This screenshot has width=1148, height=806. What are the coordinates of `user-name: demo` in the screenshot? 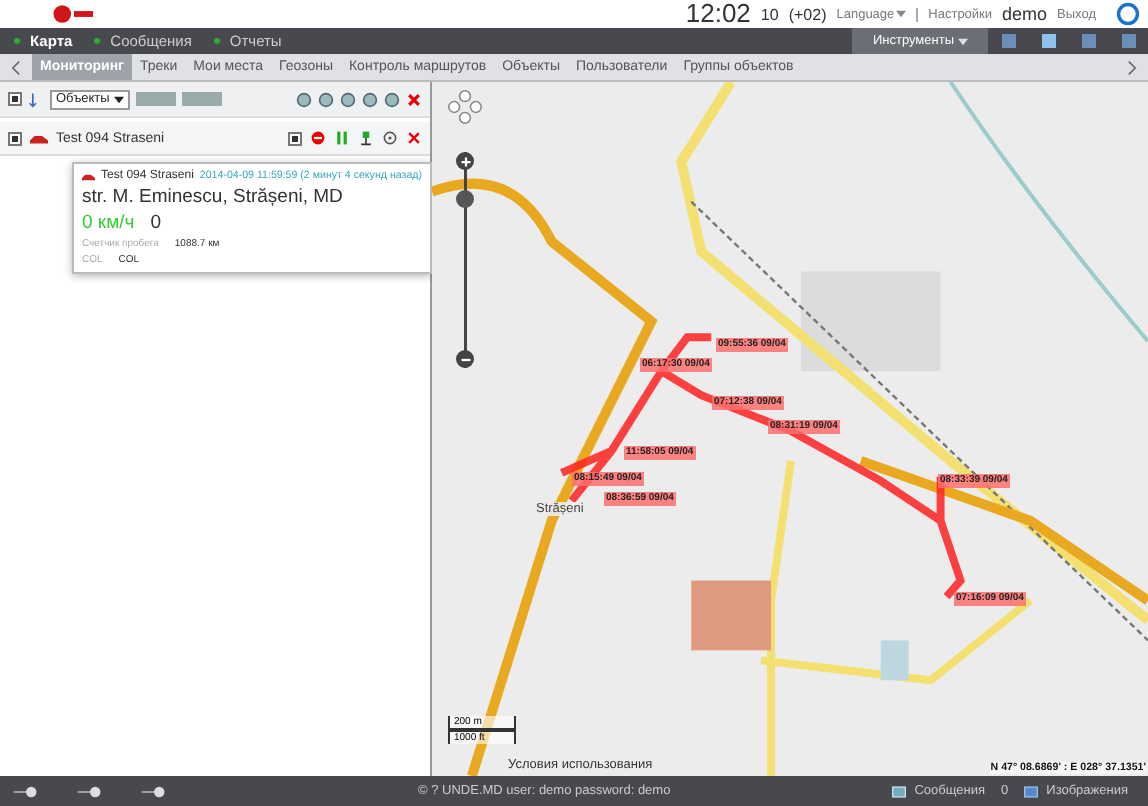 It's located at (1025, 14).